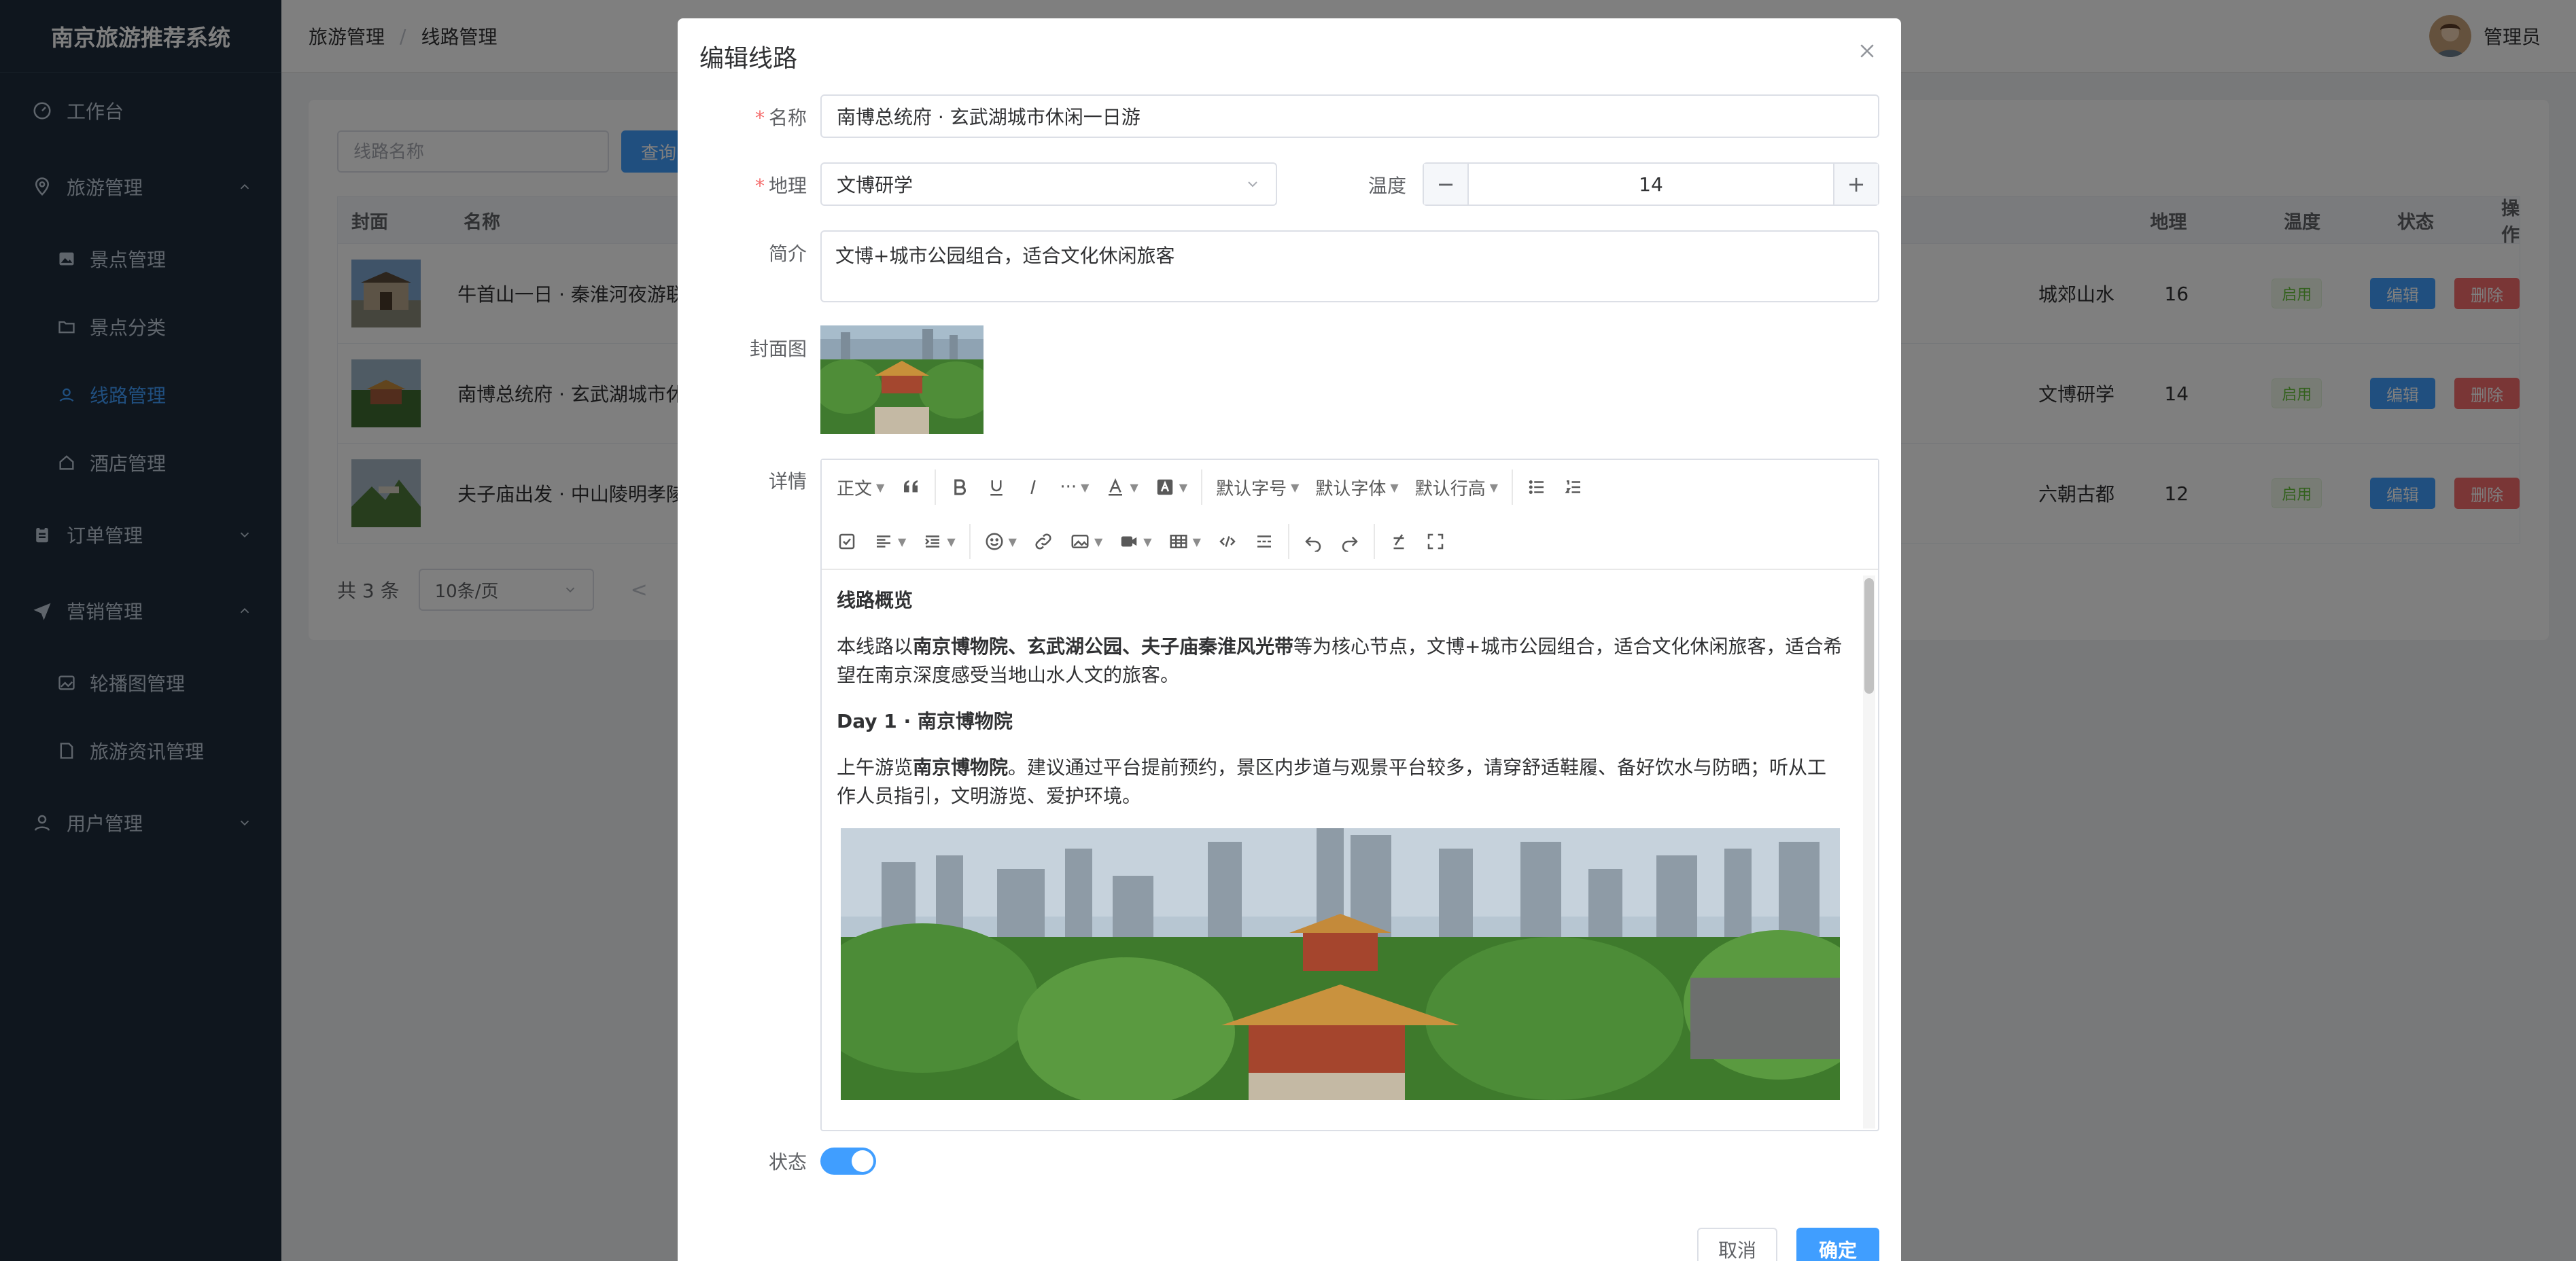 The height and width of the screenshot is (1261, 2576). Describe the element at coordinates (787, 482) in the screenshot. I see `detail-label: 详情` at that location.